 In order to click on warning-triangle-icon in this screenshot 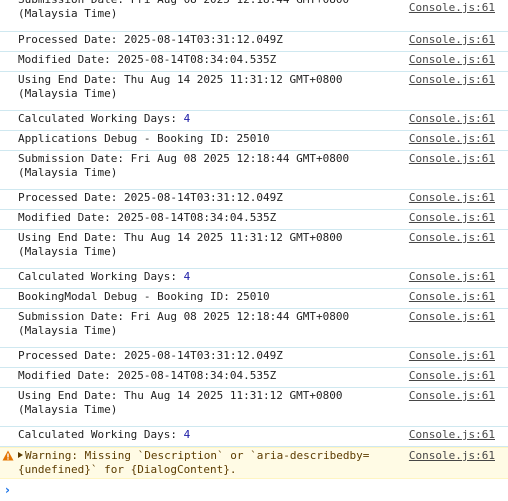, I will do `click(8, 455)`.